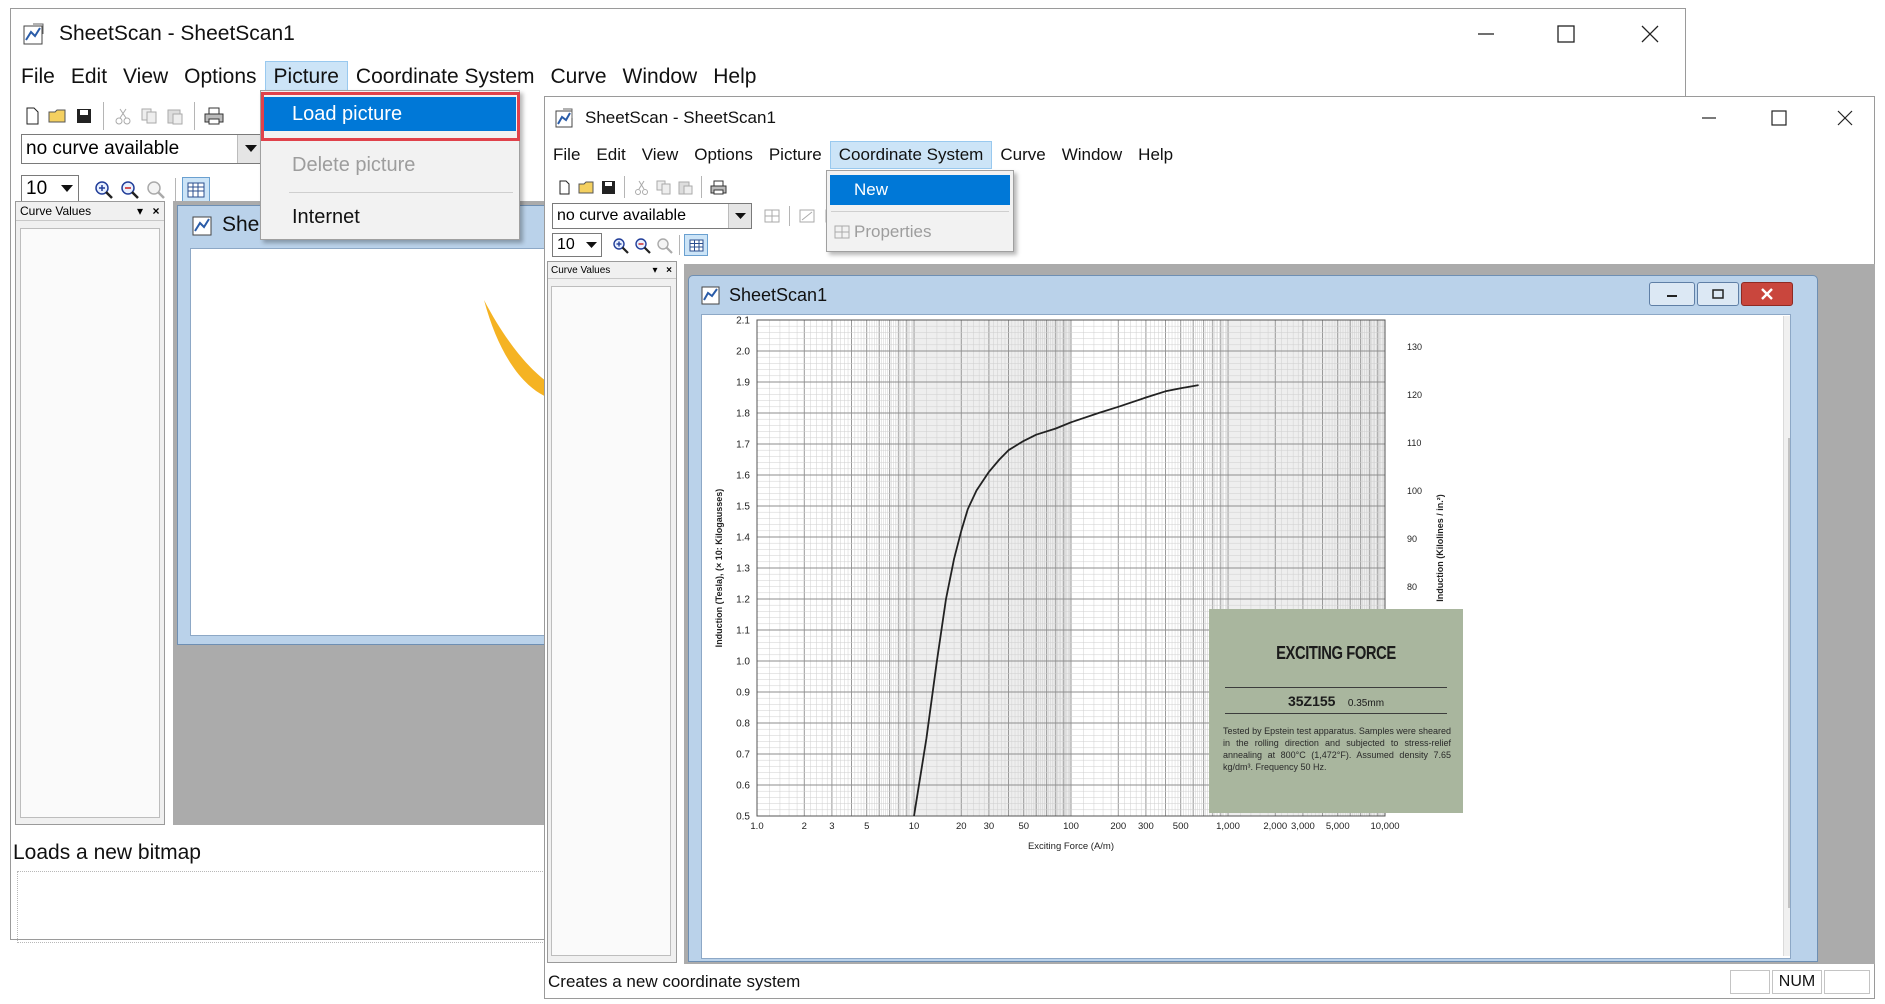 Image resolution: width=1885 pixels, height=1004 pixels. What do you see at coordinates (660, 77) in the screenshot?
I see `back-menu-window: Window` at bounding box center [660, 77].